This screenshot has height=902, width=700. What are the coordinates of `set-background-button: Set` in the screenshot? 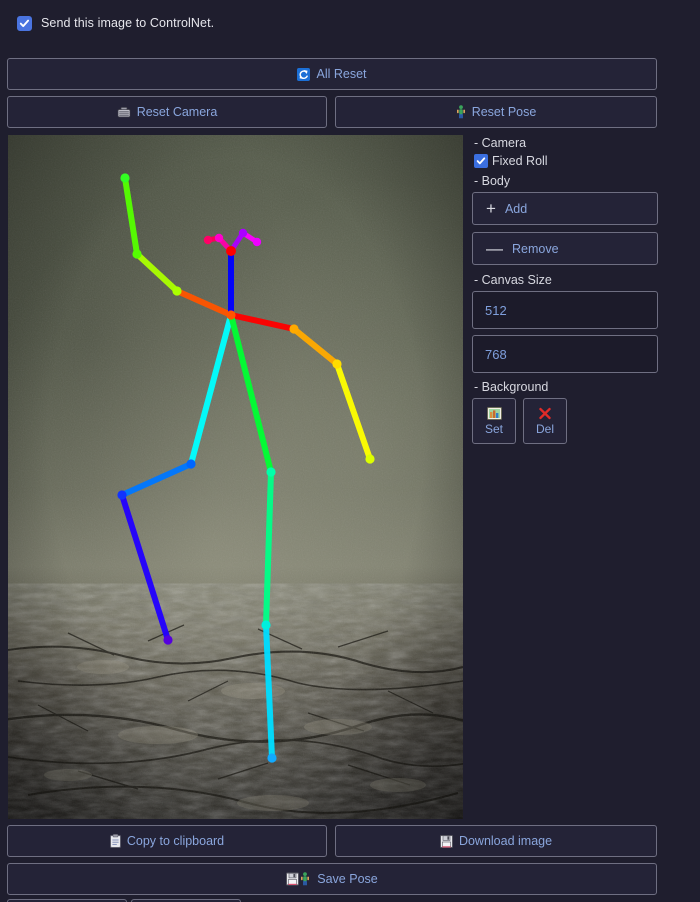 It's located at (494, 421).